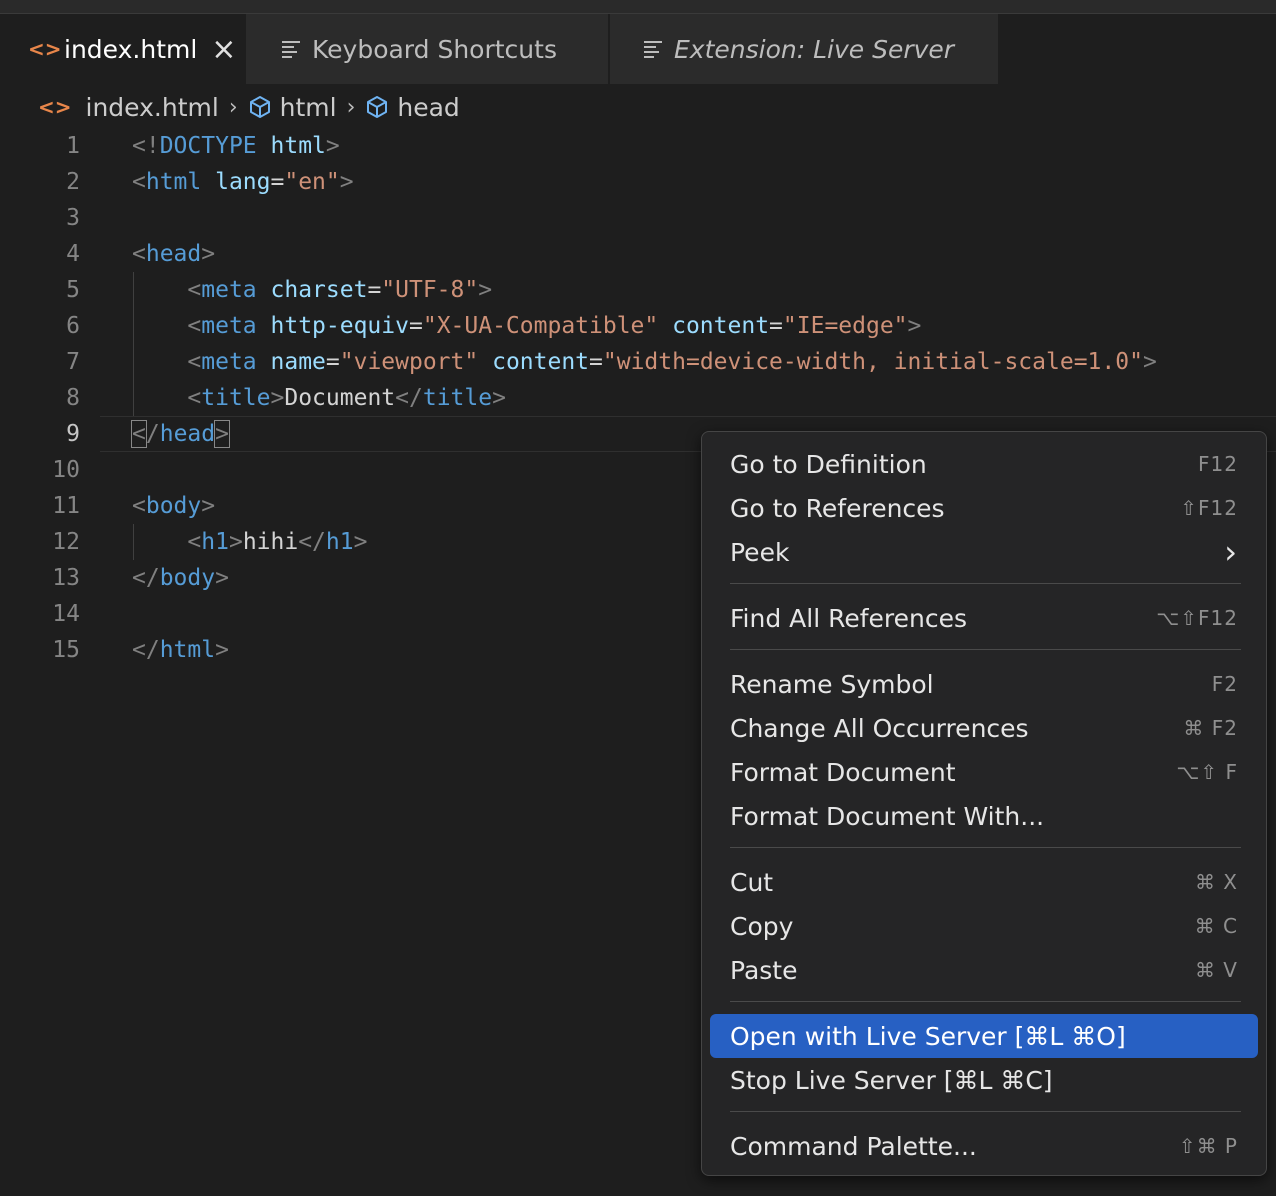 The height and width of the screenshot is (1196, 1276). Describe the element at coordinates (308, 107) in the screenshot. I see `breadcrumb-item-html: html` at that location.